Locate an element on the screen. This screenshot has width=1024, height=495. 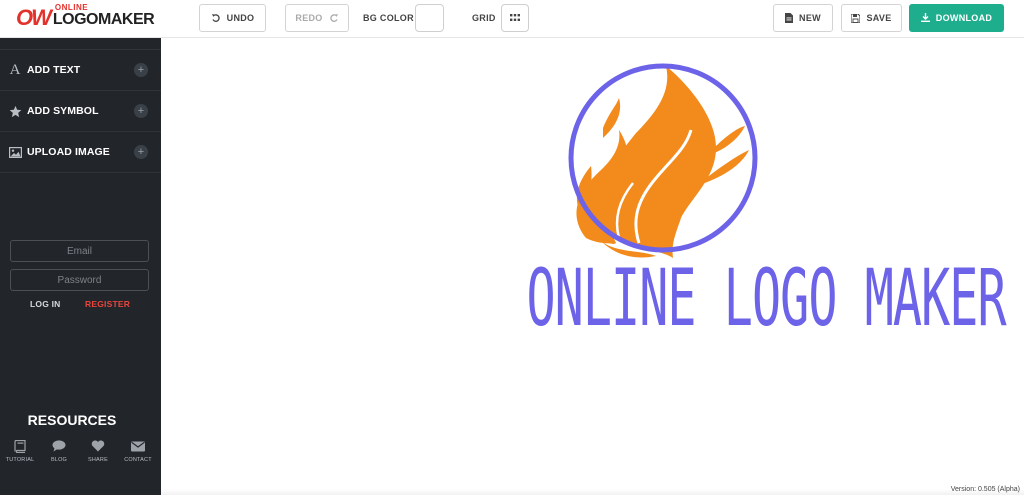
save-button: SAVE is located at coordinates (871, 18).